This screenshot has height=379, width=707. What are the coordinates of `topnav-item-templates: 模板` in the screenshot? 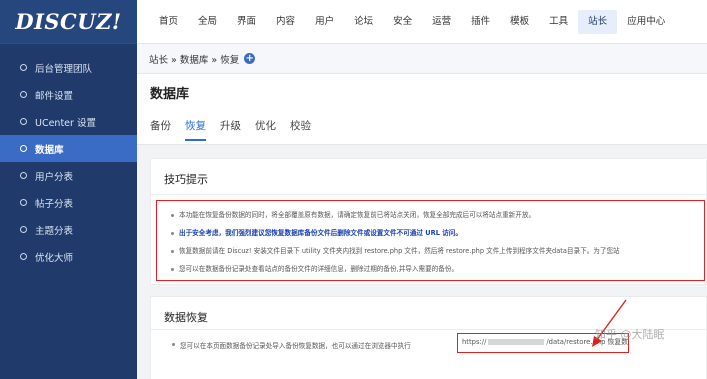 It's located at (519, 22).